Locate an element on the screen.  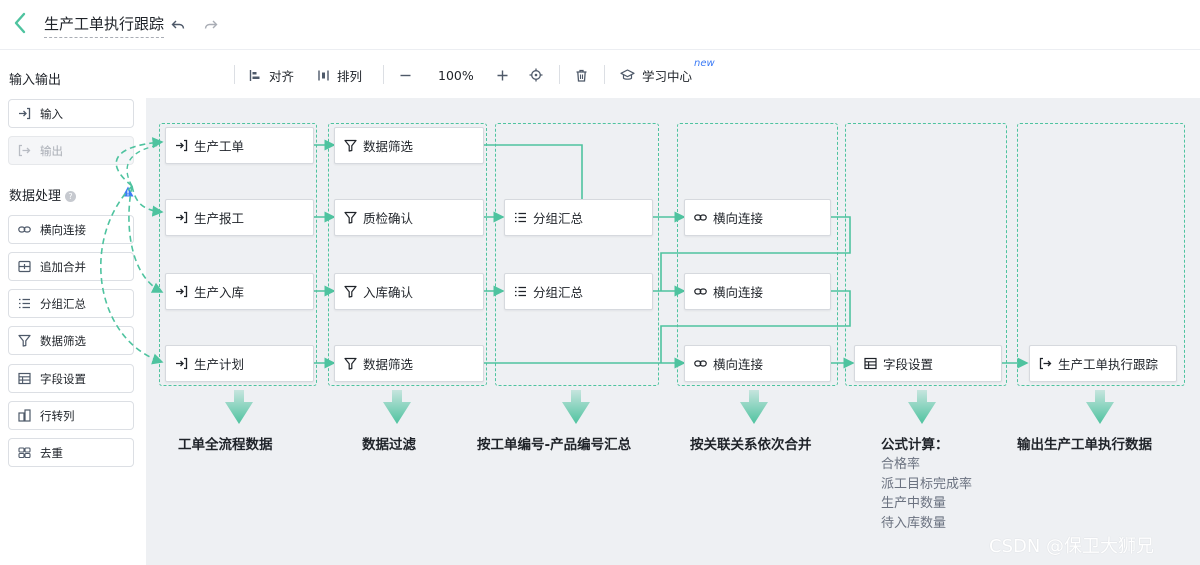
node-field-settings: 字段设置 is located at coordinates (928, 363).